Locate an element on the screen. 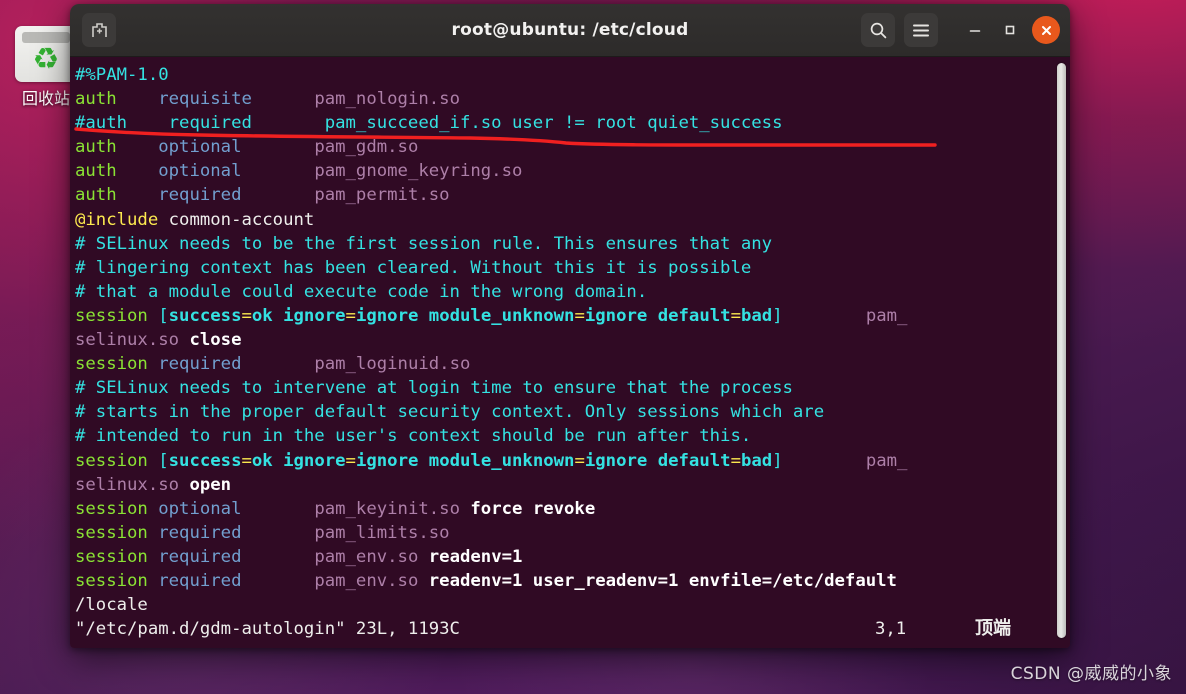 Image resolution: width=1186 pixels, height=694 pixels. terminal-span: @include is located at coordinates (117, 219).